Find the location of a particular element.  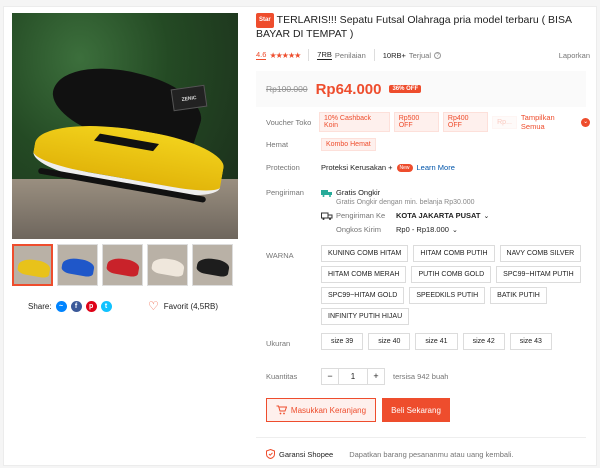

color-option: INFINITY PUTIH HIJAU is located at coordinates (365, 316).